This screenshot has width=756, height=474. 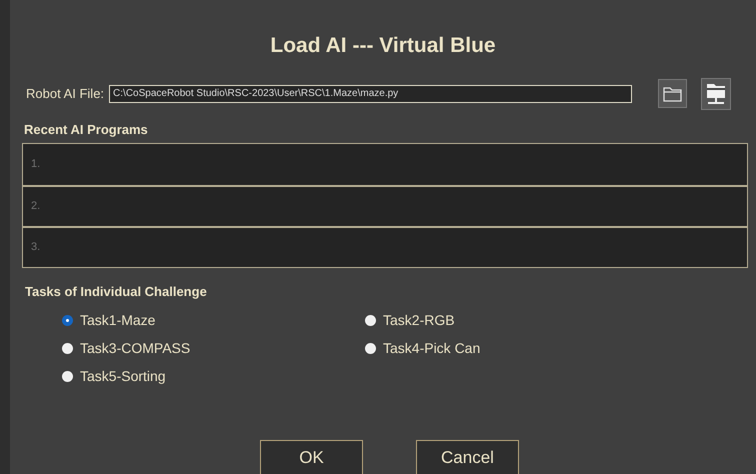 What do you see at coordinates (383, 46) in the screenshot?
I see `window-title: Load AI --- Virtual Blue` at bounding box center [383, 46].